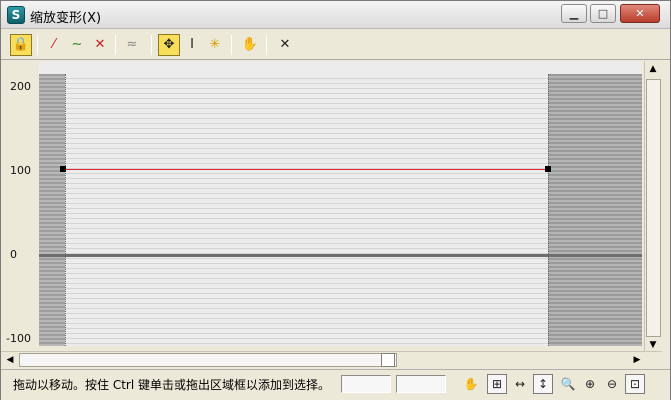 This screenshot has width=671, height=400. What do you see at coordinates (132, 45) in the screenshot?
I see `swap-curves-icon: ≈` at bounding box center [132, 45].